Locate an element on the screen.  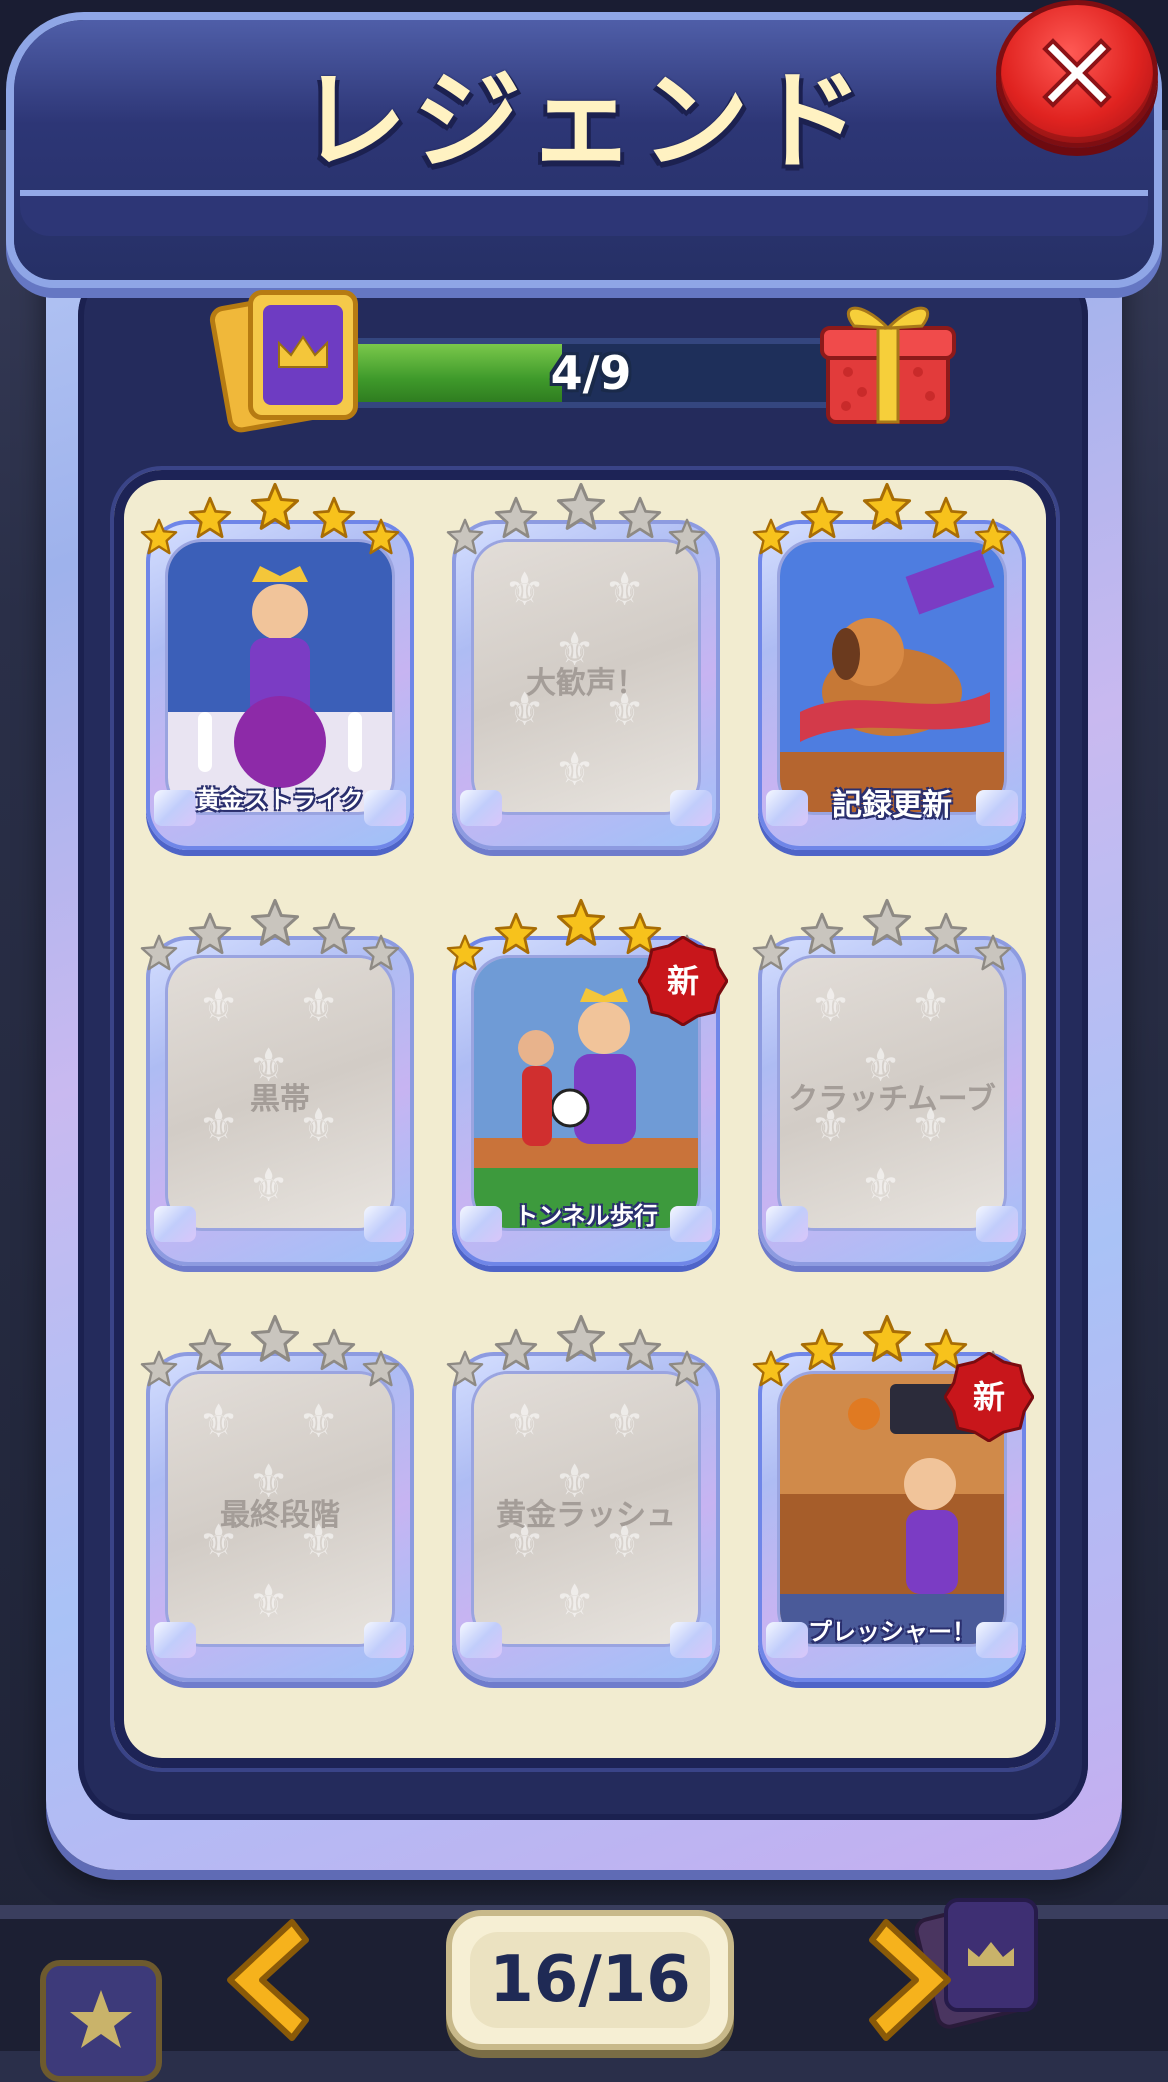
legend-card: ⚜ ⚜ ⚜ ⚜ ⚜ ⚜ 黄金ラッシュ is located at coordinates (583, 1498).